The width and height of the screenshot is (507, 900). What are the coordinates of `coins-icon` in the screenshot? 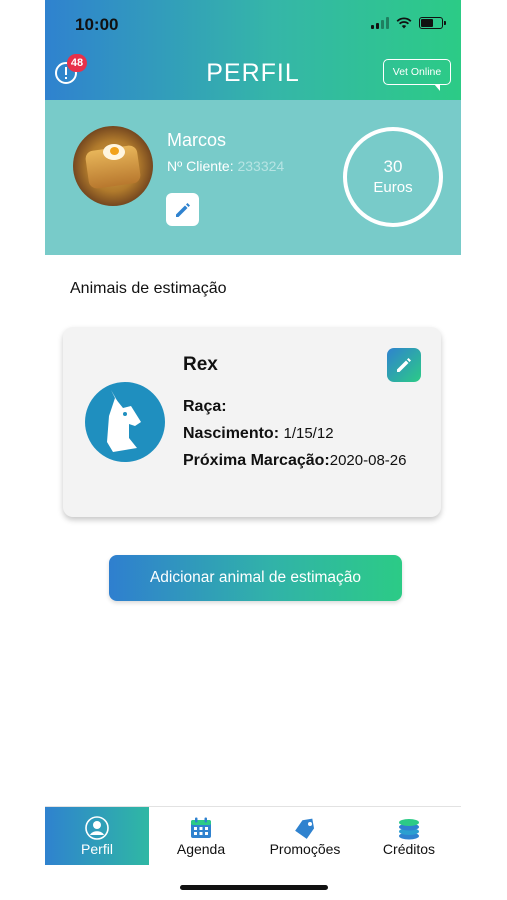 It's located at (409, 829).